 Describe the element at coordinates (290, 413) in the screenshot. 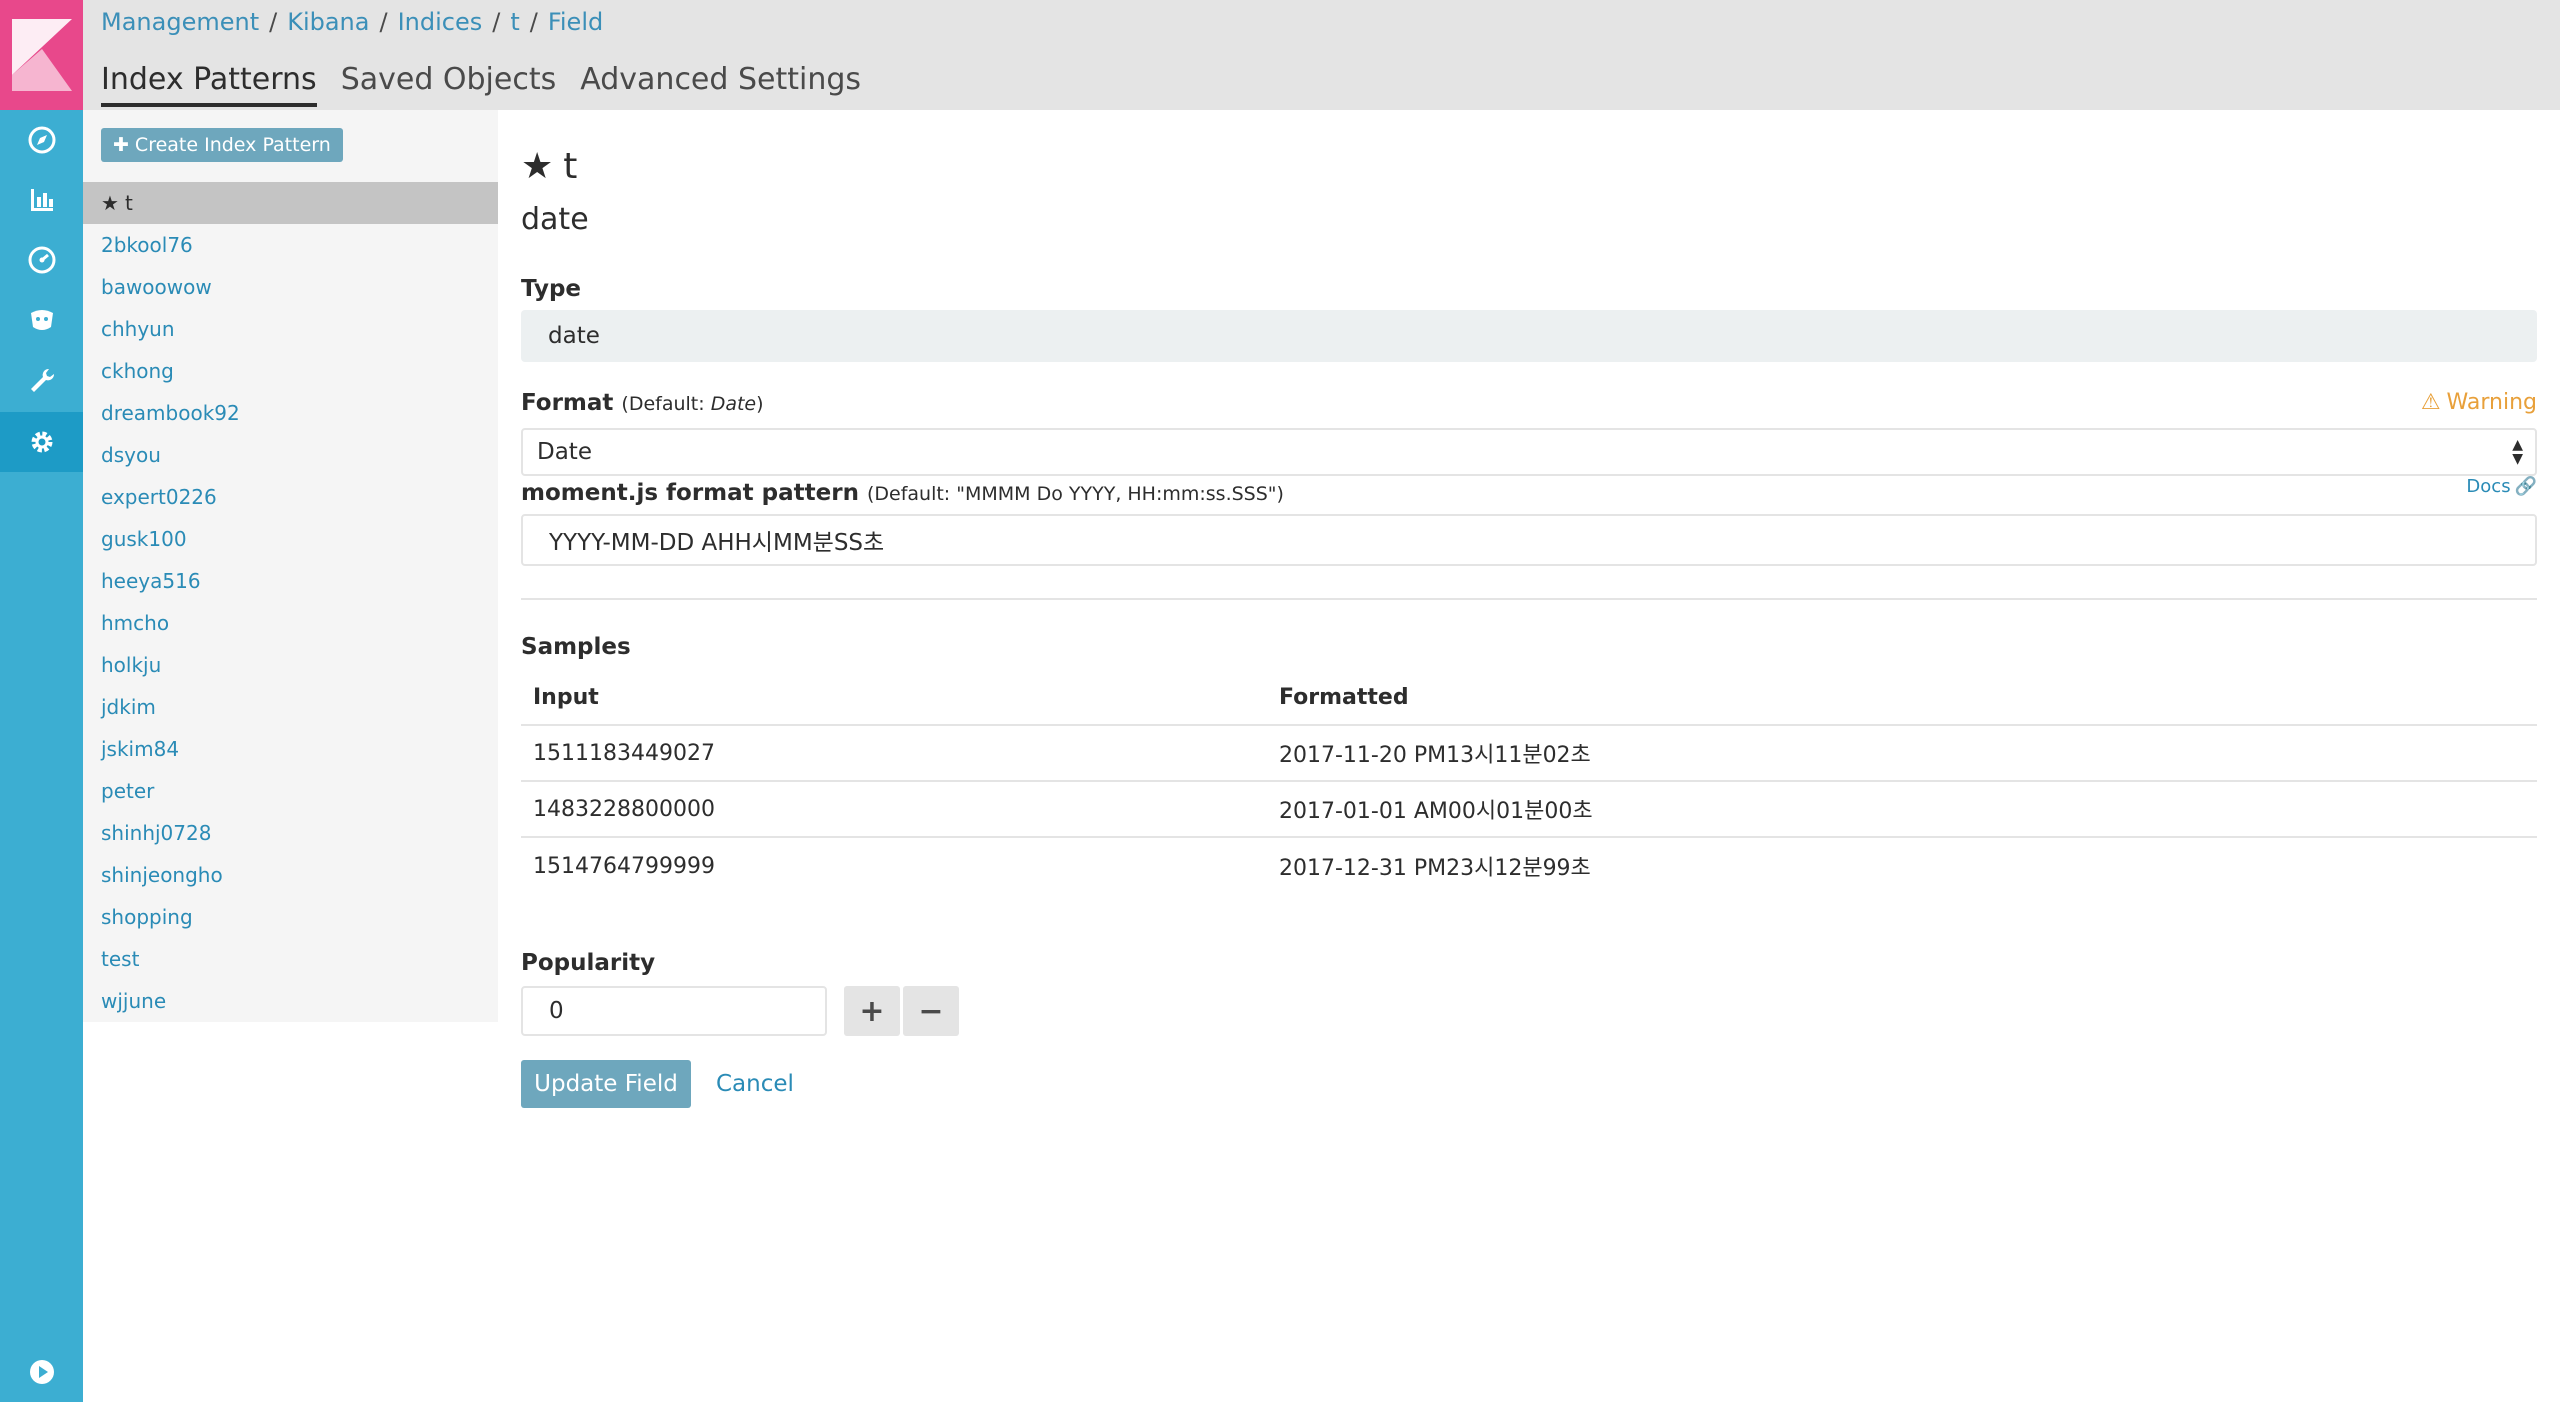

I see `pattern-item: dreambook92` at that location.